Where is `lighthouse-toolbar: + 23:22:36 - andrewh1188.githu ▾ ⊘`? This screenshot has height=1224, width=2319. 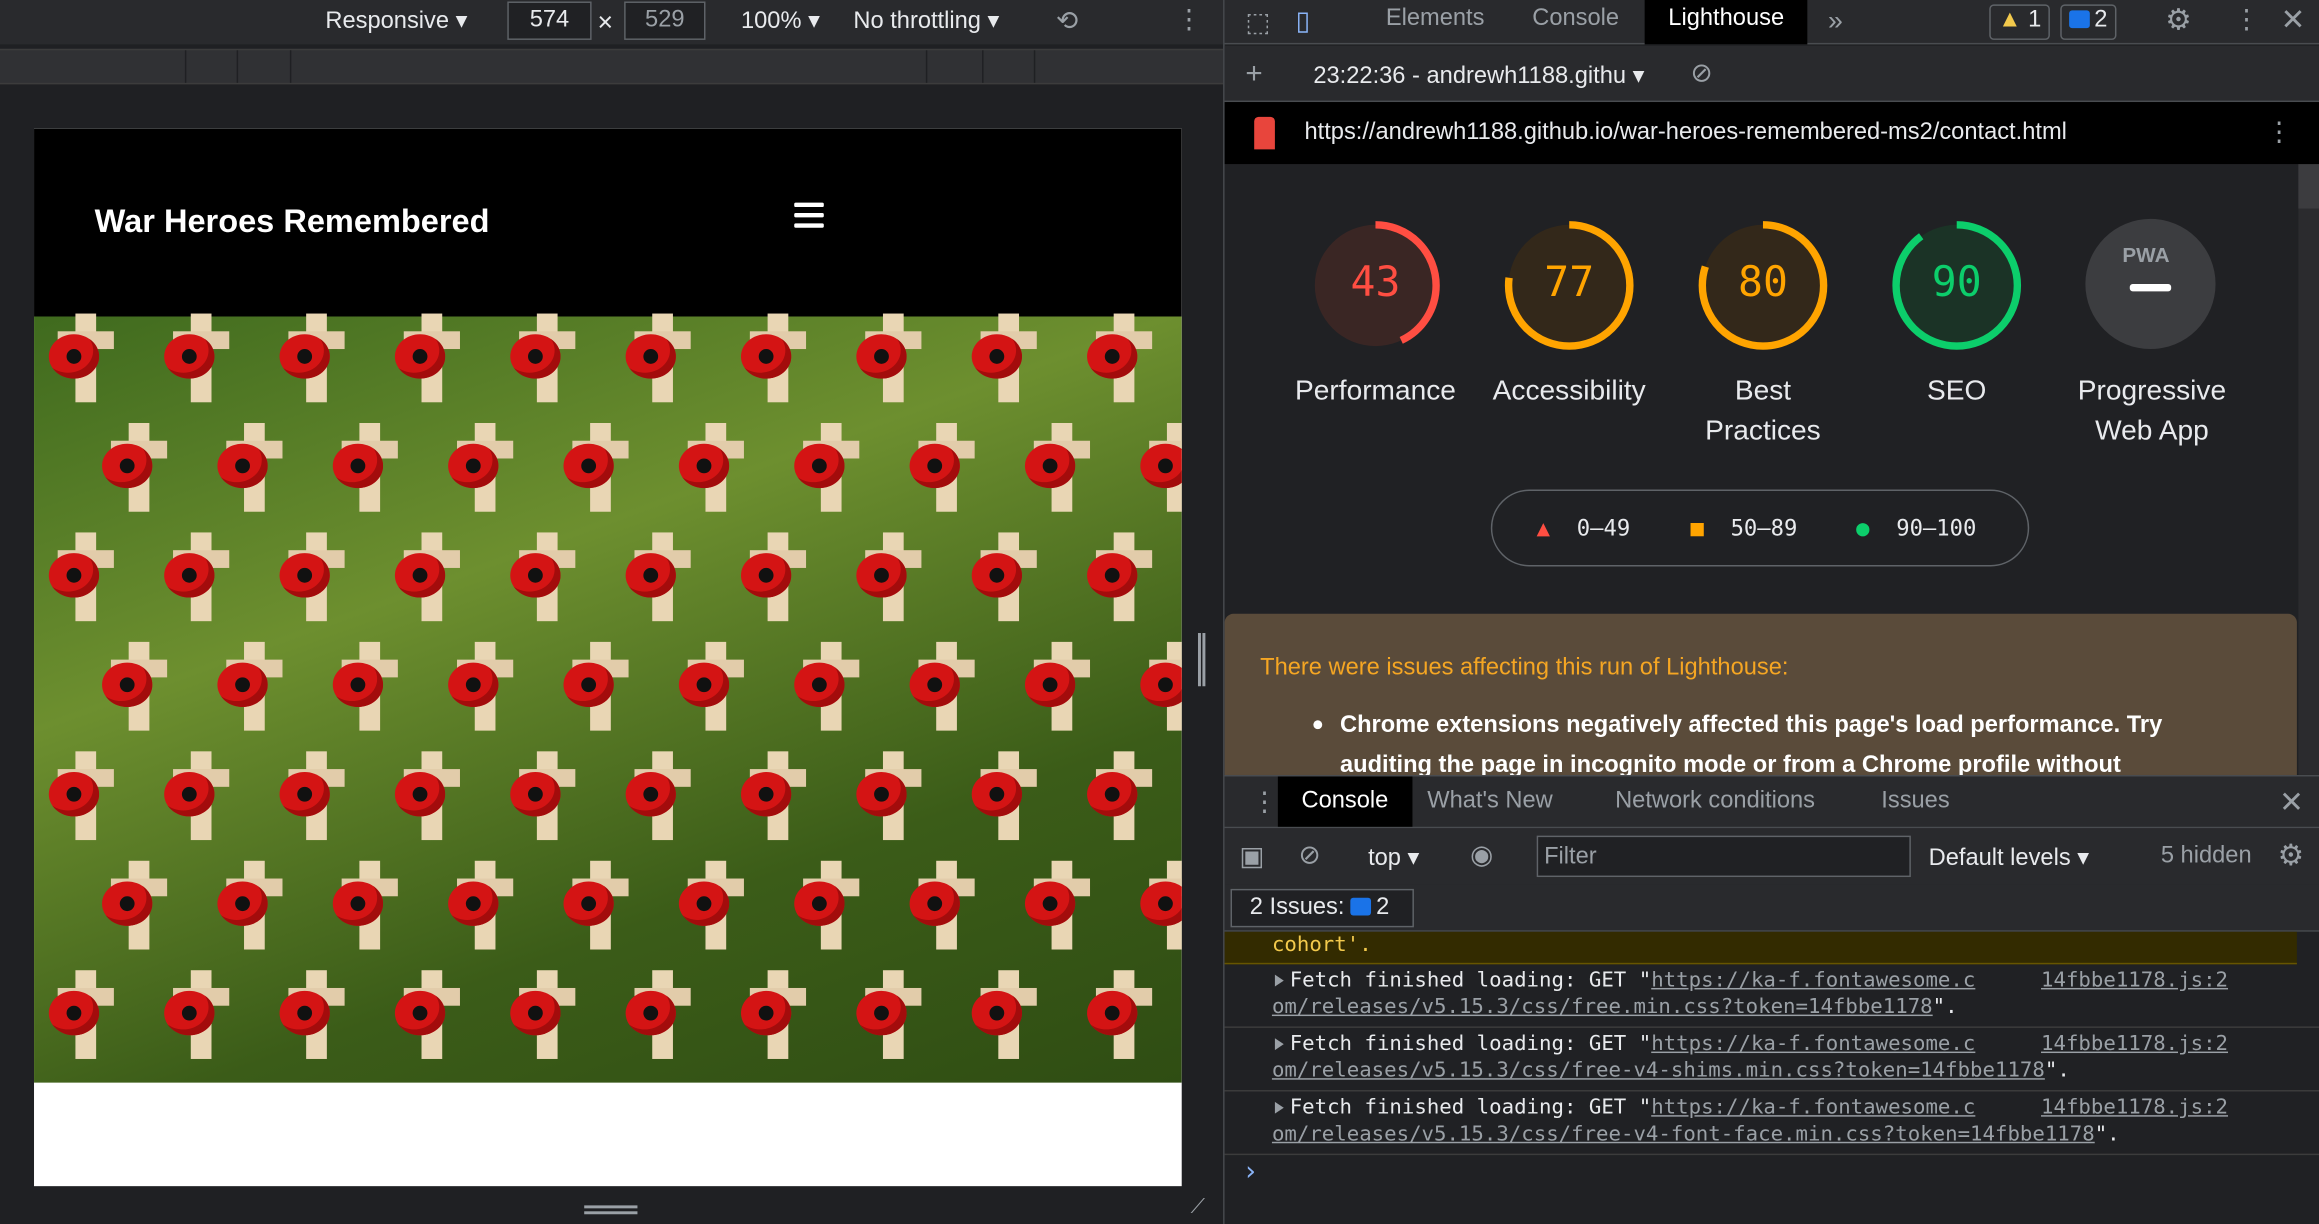
lighthouse-toolbar: + 23:22:36 - andrewh1188.githu ▾ ⊘ is located at coordinates (1771, 74).